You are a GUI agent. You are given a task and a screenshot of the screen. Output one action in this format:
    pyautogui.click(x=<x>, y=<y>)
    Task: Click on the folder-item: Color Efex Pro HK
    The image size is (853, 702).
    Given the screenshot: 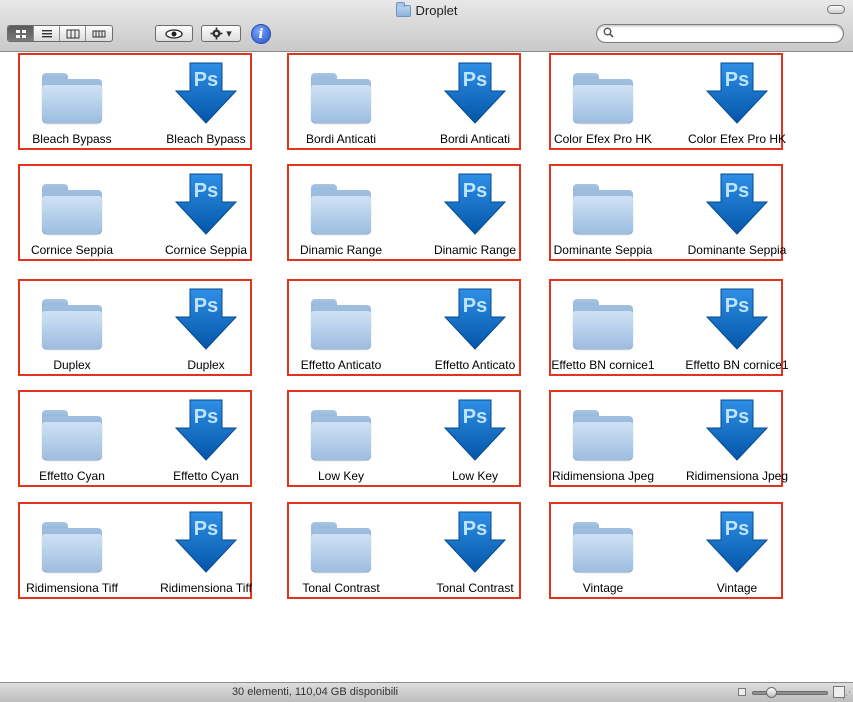 What is the action you would take?
    pyautogui.click(x=603, y=101)
    